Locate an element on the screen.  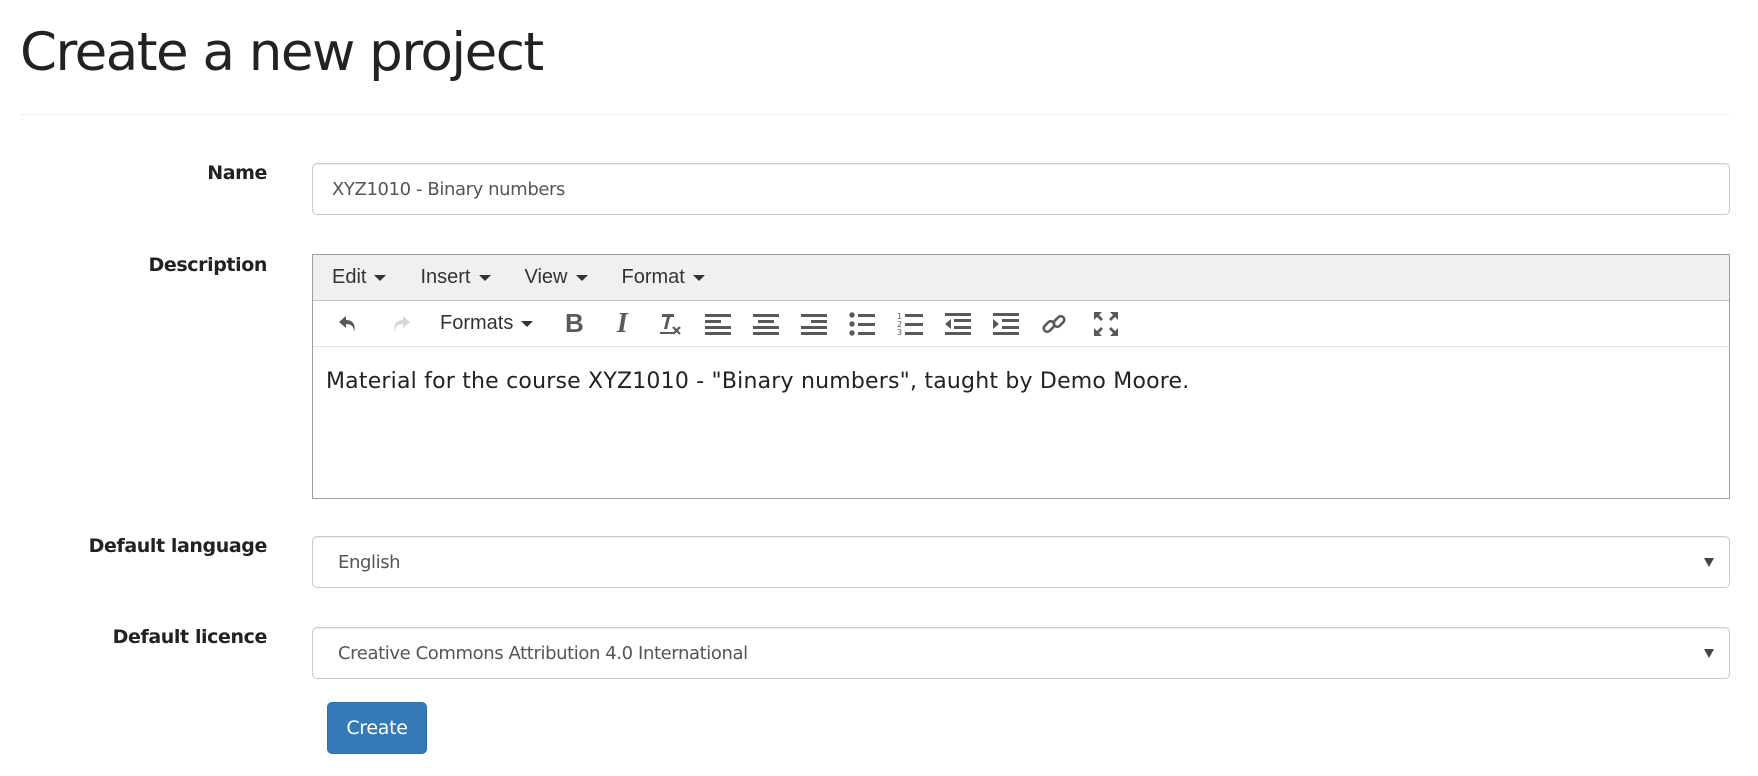
formats-dropdown: Formats is located at coordinates (487, 323).